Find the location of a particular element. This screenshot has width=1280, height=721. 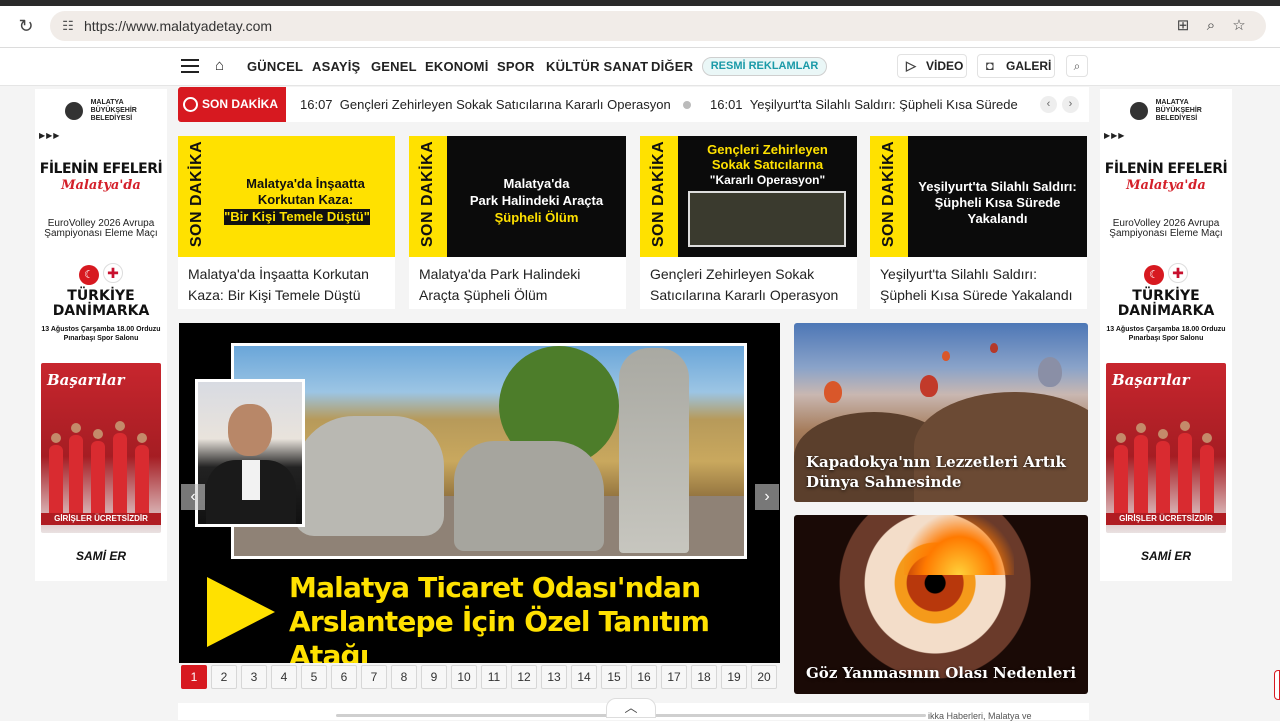

page-button: 16 is located at coordinates (644, 677).